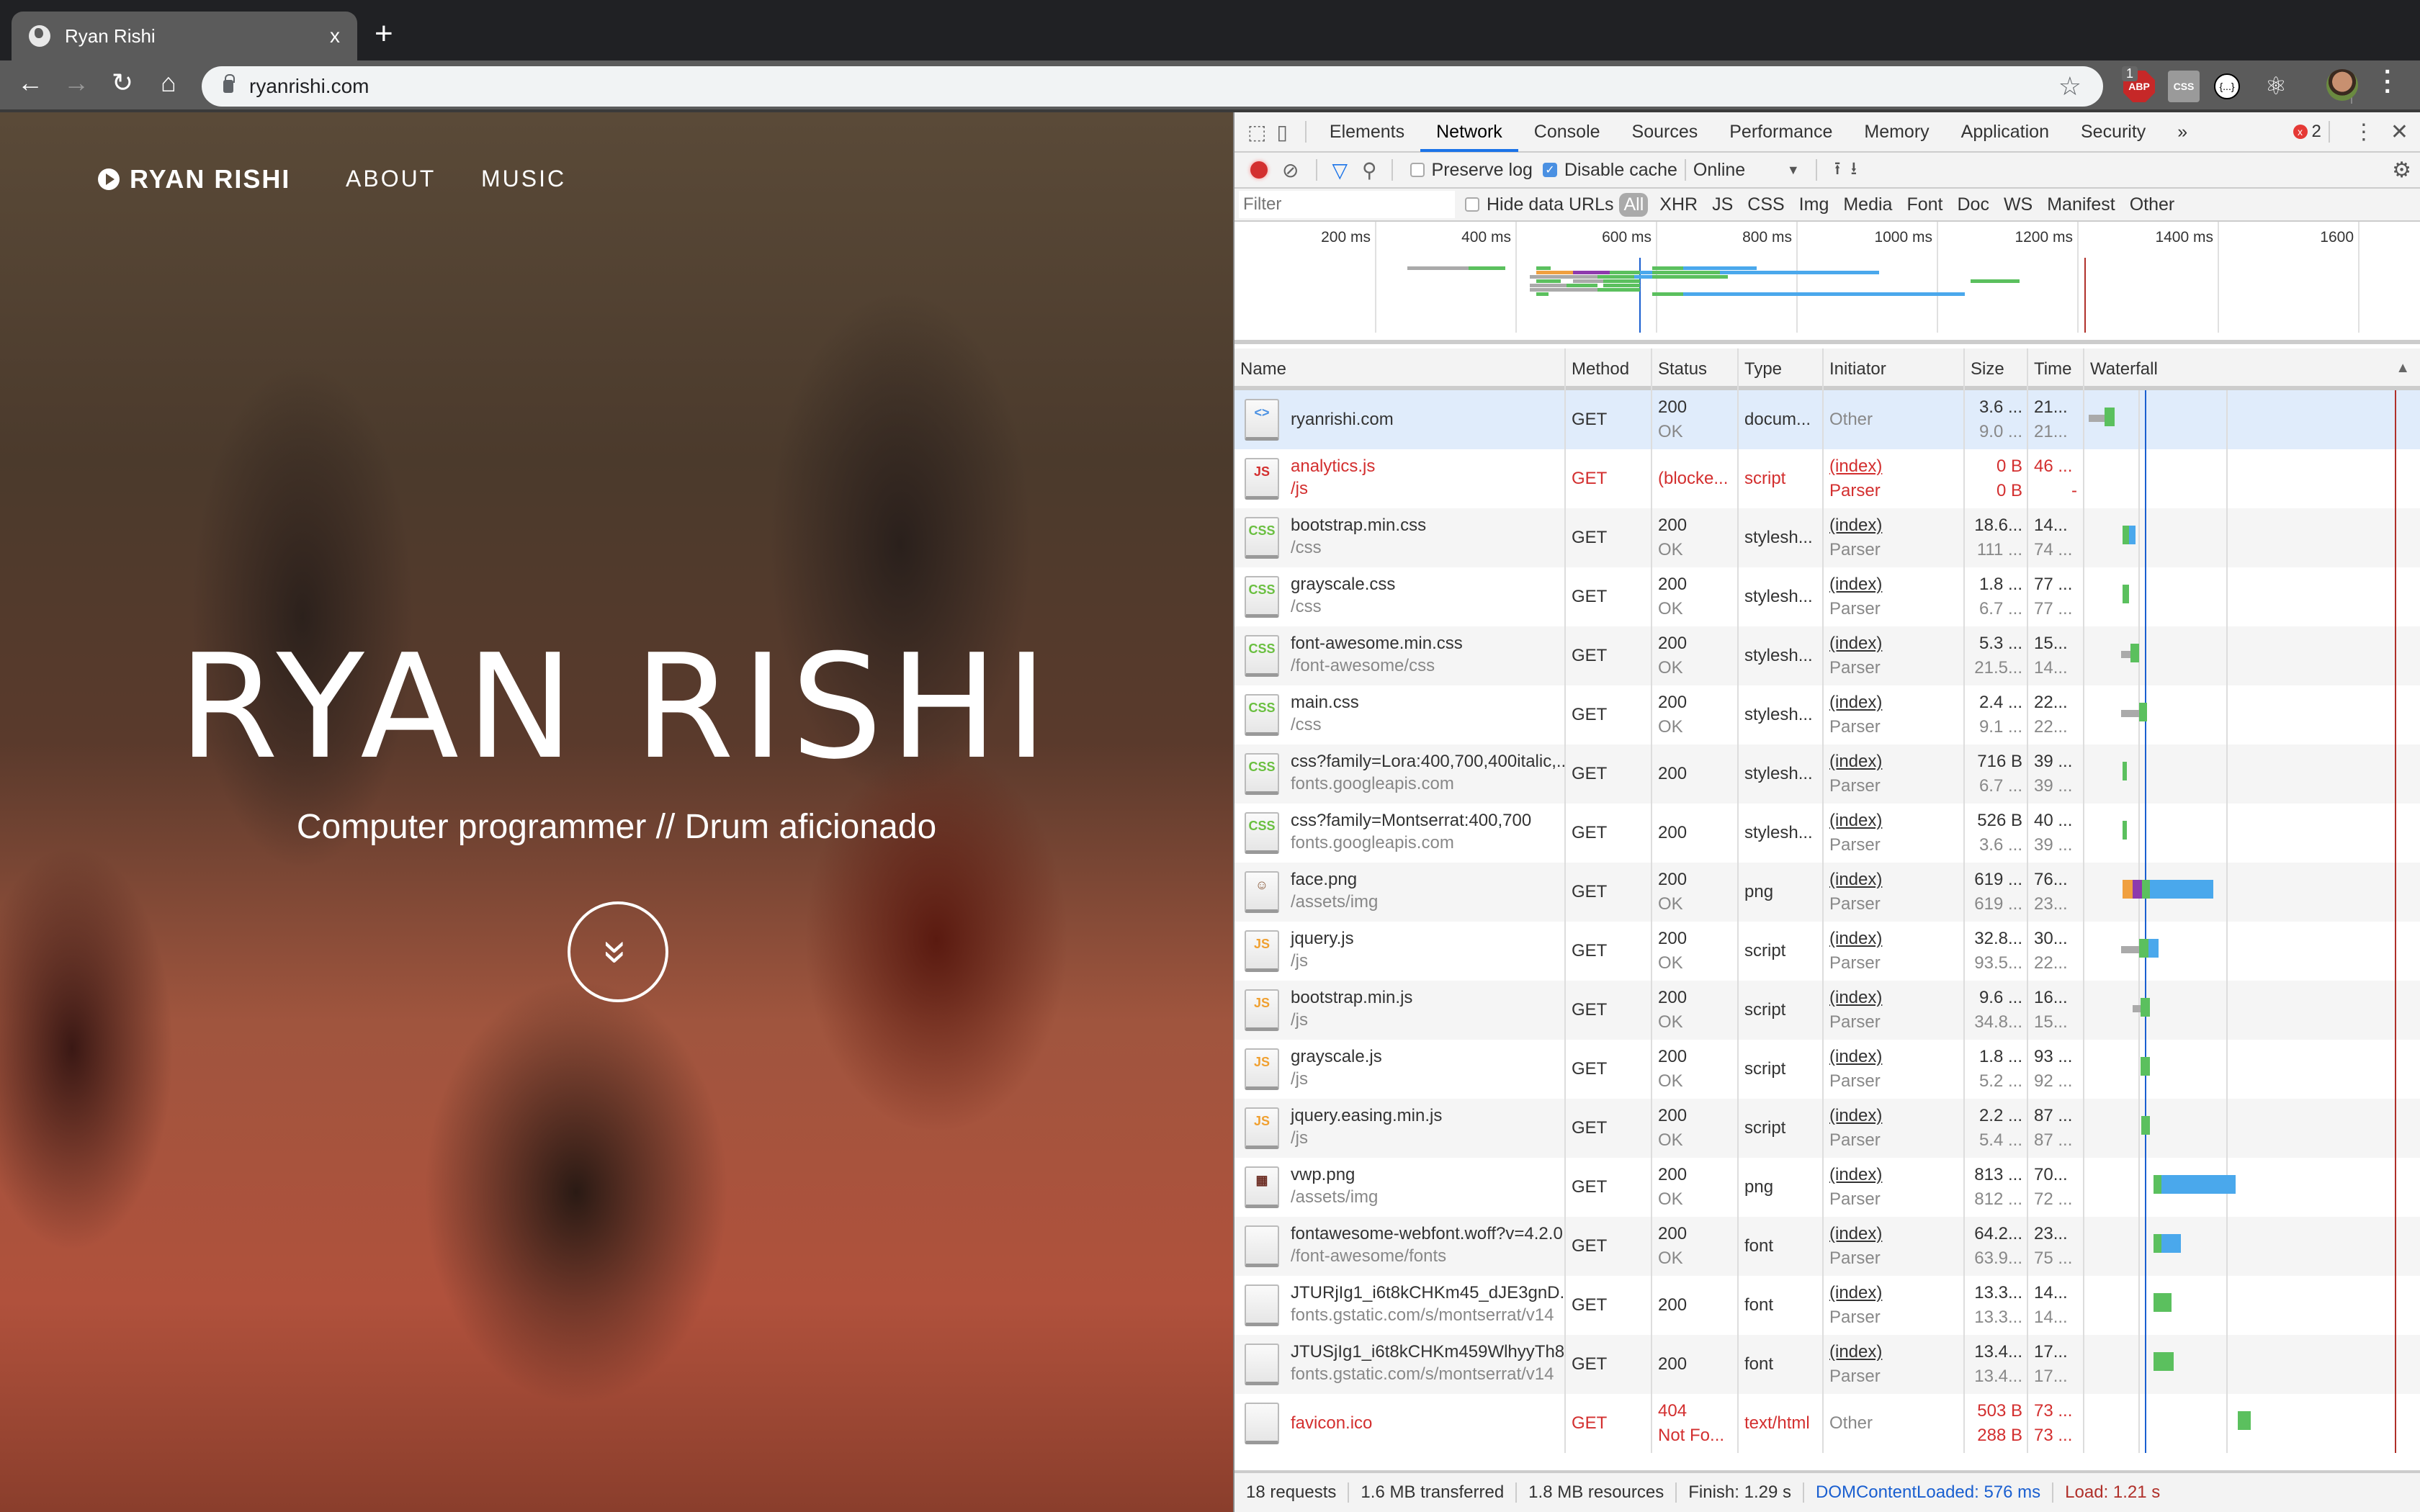 The image size is (2420, 1512). What do you see at coordinates (1766, 204) in the screenshot?
I see `type-filter-css: CSS` at bounding box center [1766, 204].